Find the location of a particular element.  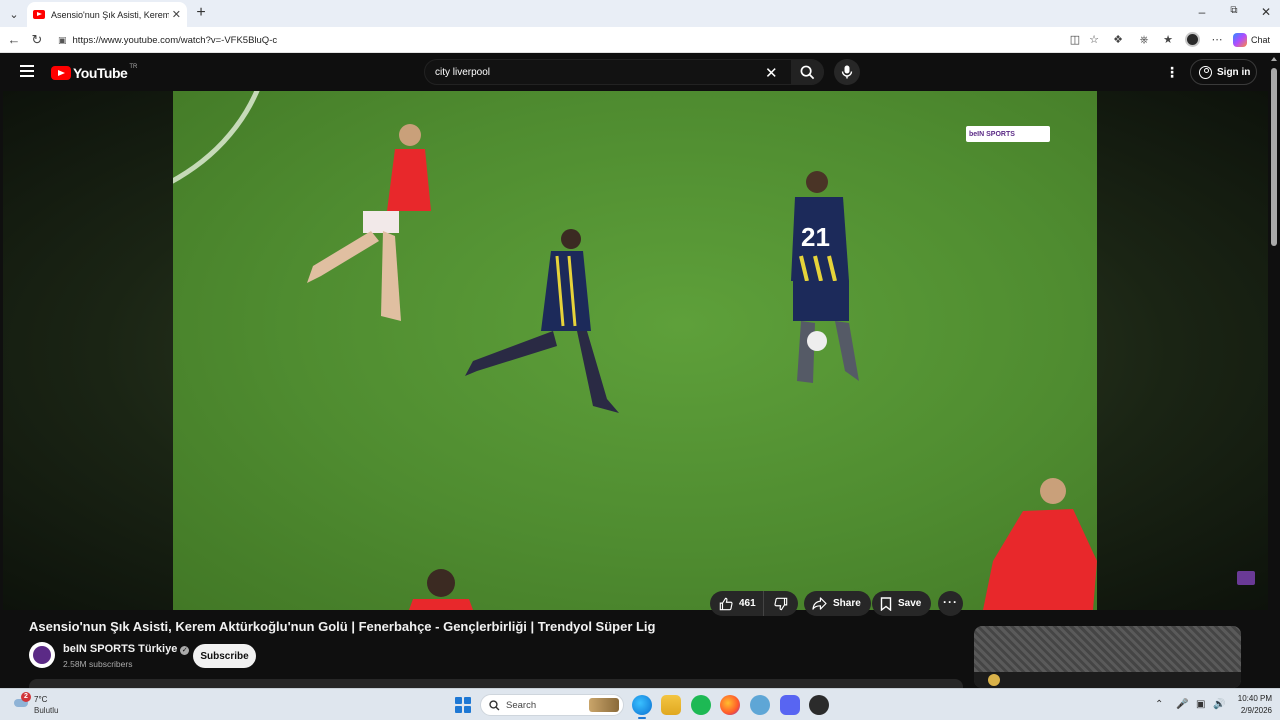

weather-condition: Bulutlu is located at coordinates (46, 710).